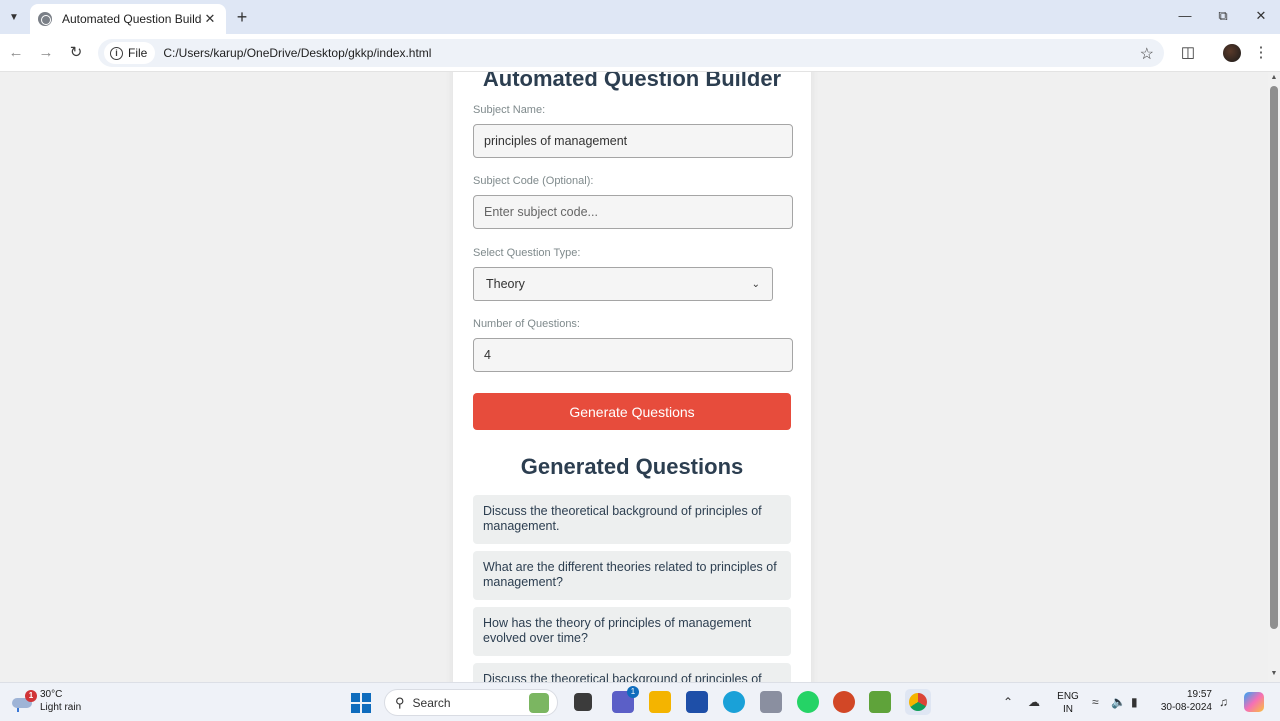 The height and width of the screenshot is (721, 1280). Describe the element at coordinates (697, 702) in the screenshot. I see `microsoft-store-icon` at that location.